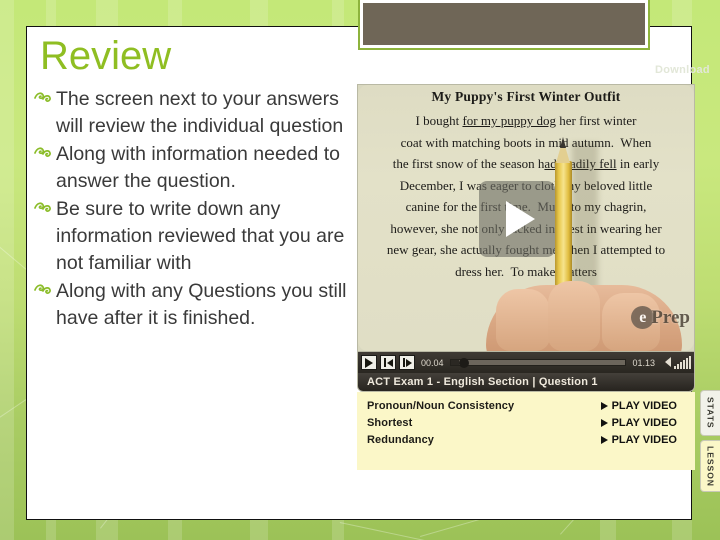 This screenshot has width=720, height=540. What do you see at coordinates (7, 270) in the screenshot?
I see `background-band` at bounding box center [7, 270].